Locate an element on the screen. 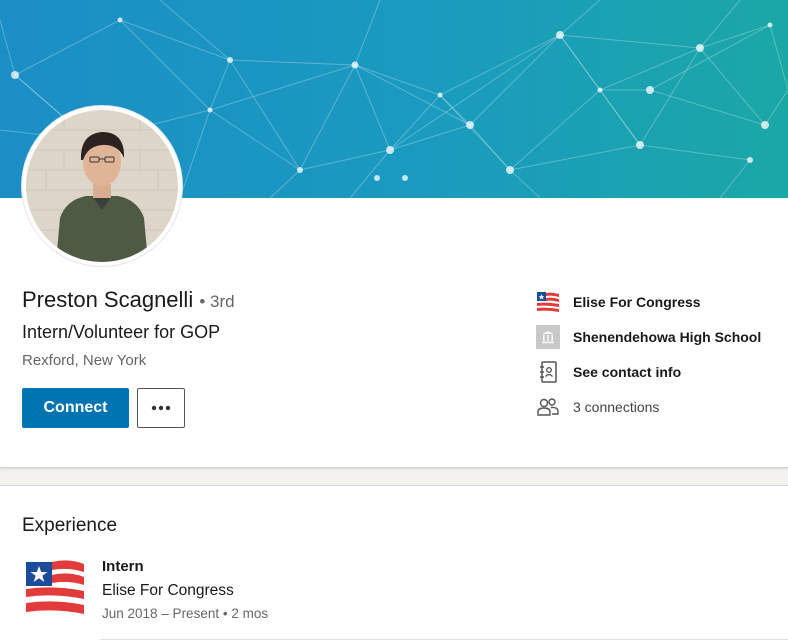  experience-company: Elise For Congress is located at coordinates (168, 590).